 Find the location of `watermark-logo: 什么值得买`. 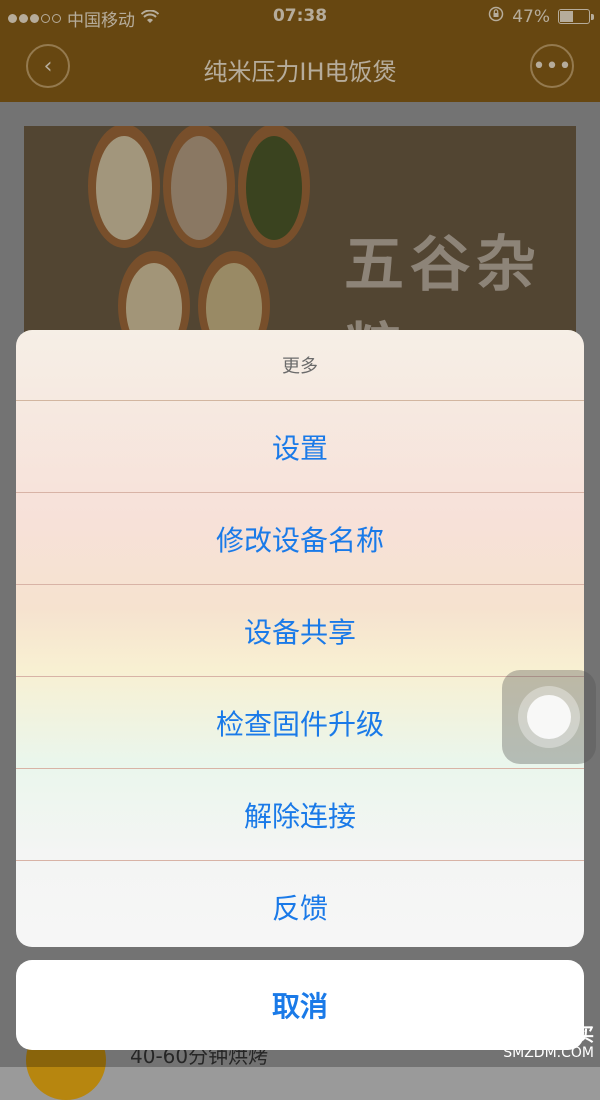

watermark-logo: 什么值得买 is located at coordinates (549, 1035).